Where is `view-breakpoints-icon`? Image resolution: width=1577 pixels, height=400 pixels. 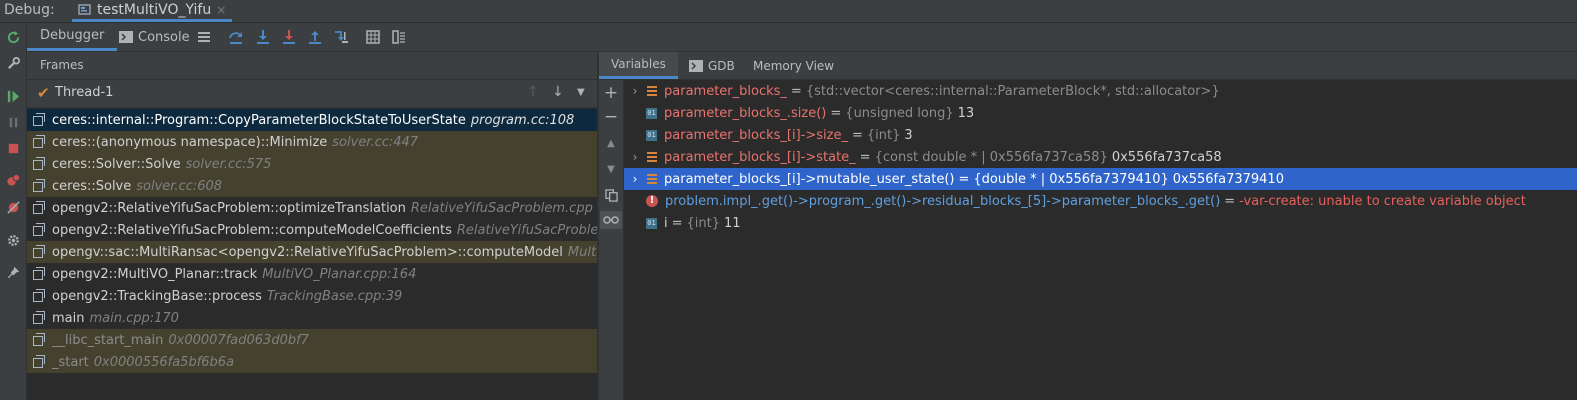 view-breakpoints-icon is located at coordinates (13, 180).